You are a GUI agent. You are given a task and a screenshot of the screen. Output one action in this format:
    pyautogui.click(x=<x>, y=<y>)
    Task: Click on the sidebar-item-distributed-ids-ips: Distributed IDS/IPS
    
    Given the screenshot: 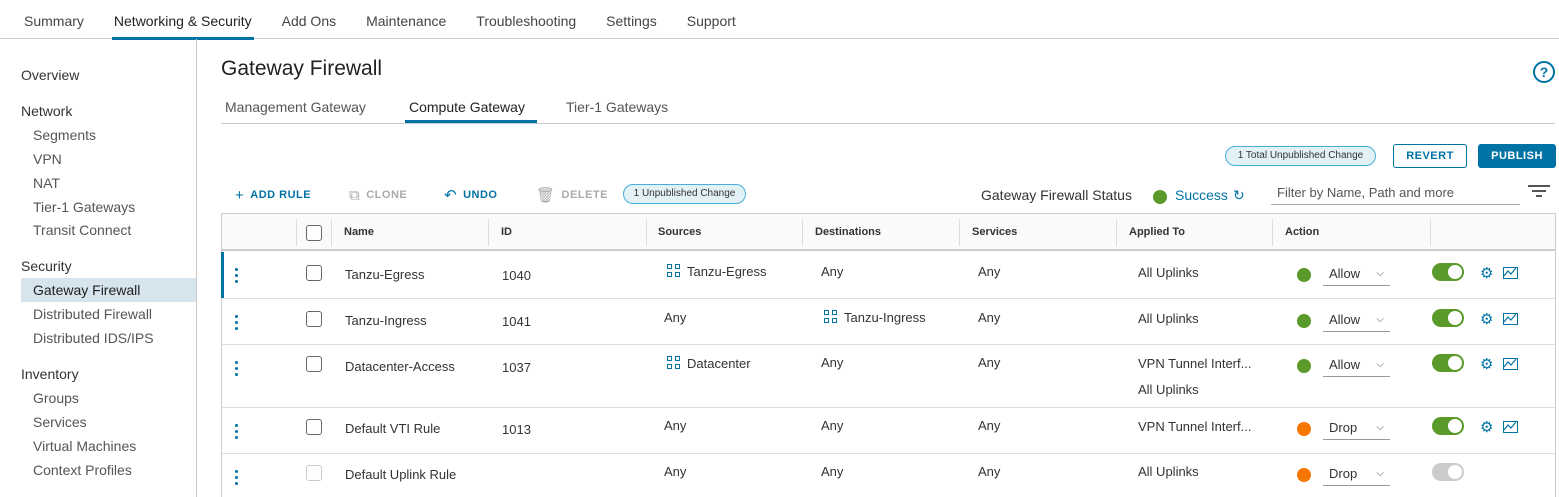 What is the action you would take?
    pyautogui.click(x=108, y=338)
    